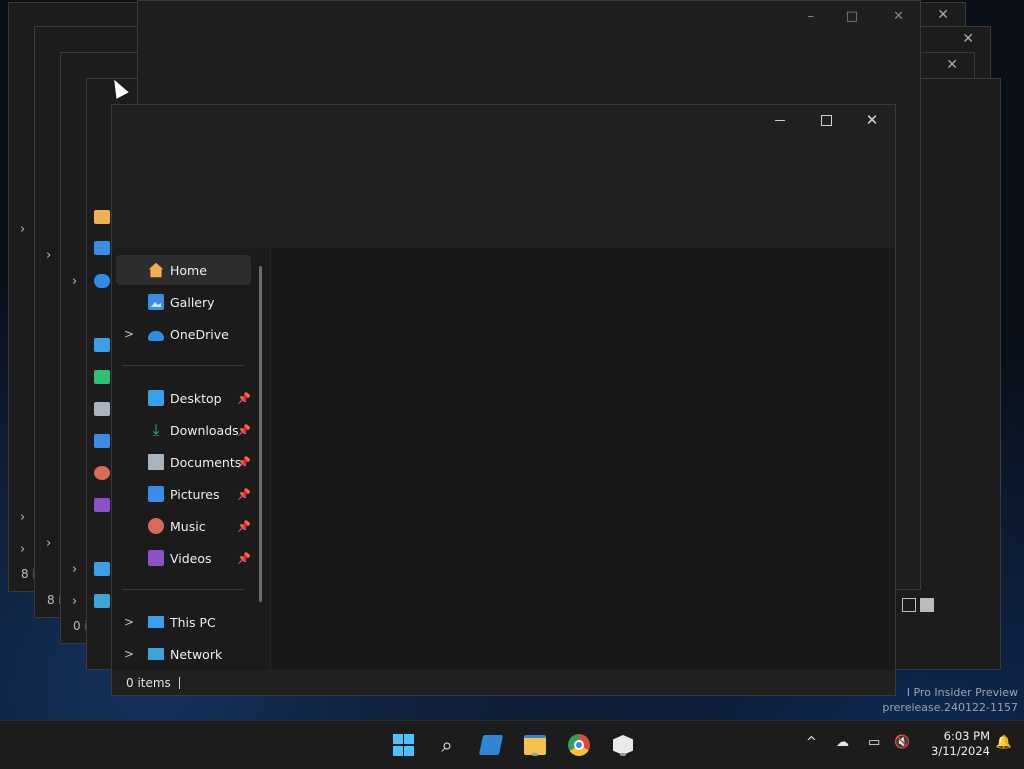 Image resolution: width=1024 pixels, height=769 pixels. What do you see at coordinates (193, 622) in the screenshot?
I see `nav-item-label: This PC` at bounding box center [193, 622].